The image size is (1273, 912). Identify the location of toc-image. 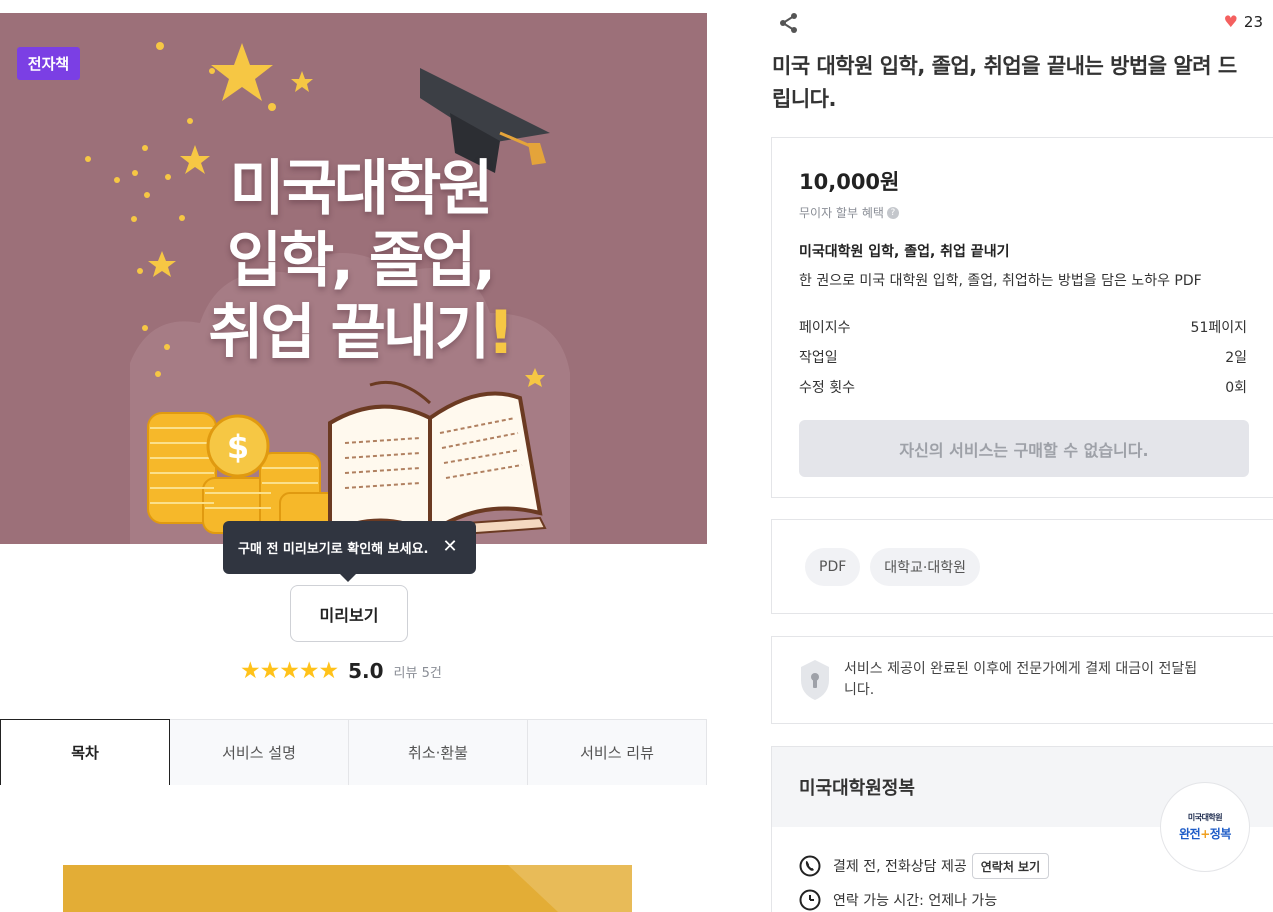
(347, 888).